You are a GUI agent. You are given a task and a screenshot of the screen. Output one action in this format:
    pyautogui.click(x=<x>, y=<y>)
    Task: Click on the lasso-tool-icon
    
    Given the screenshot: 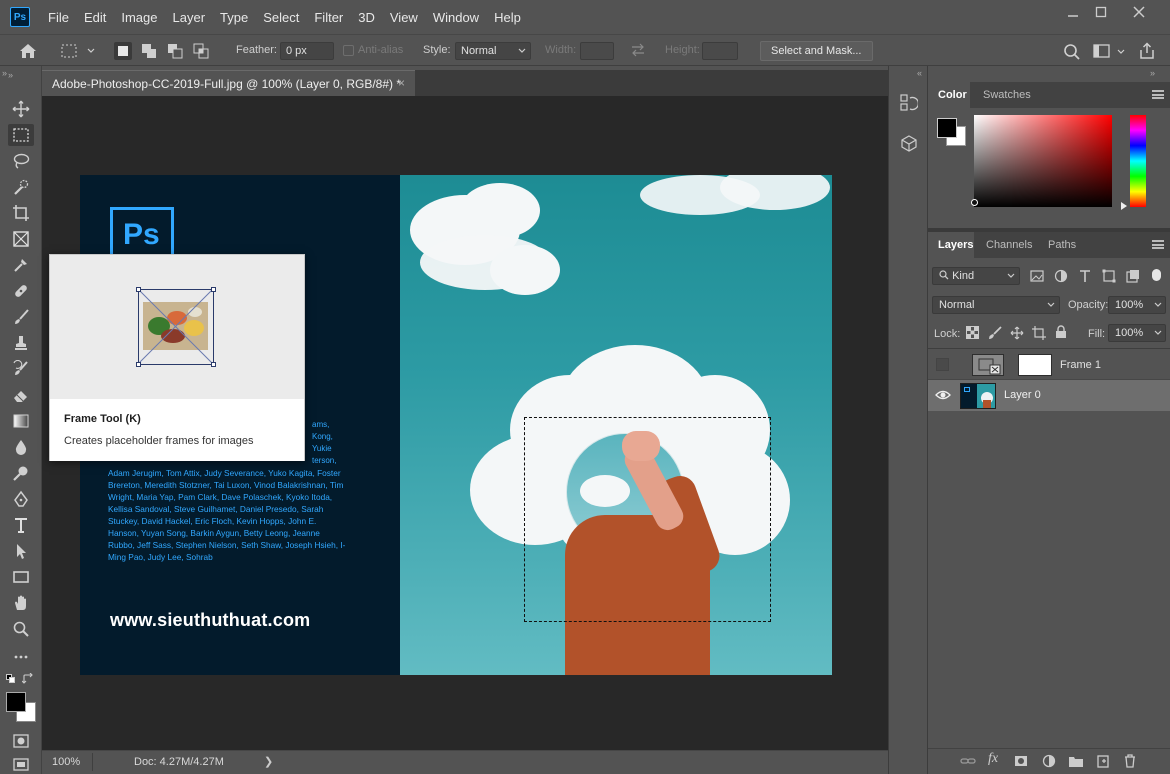 What is the action you would take?
    pyautogui.click(x=21, y=161)
    